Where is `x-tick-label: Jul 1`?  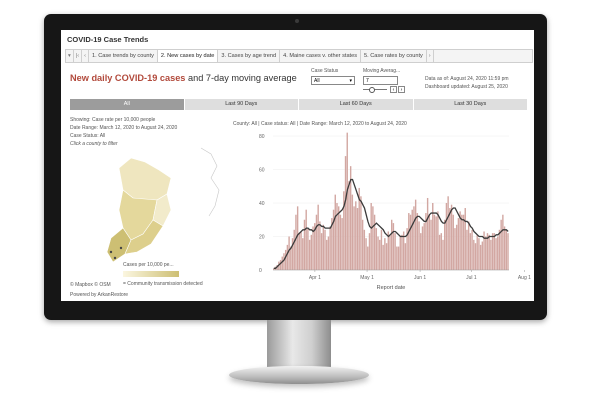
x-tick-label: Jul 1 is located at coordinates (471, 278).